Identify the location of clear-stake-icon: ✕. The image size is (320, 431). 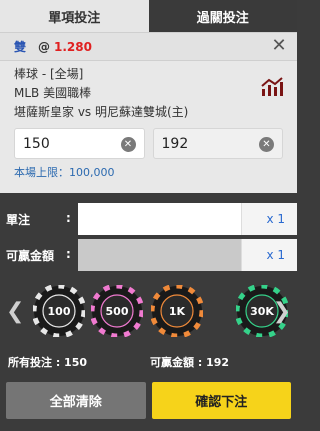
(128, 144).